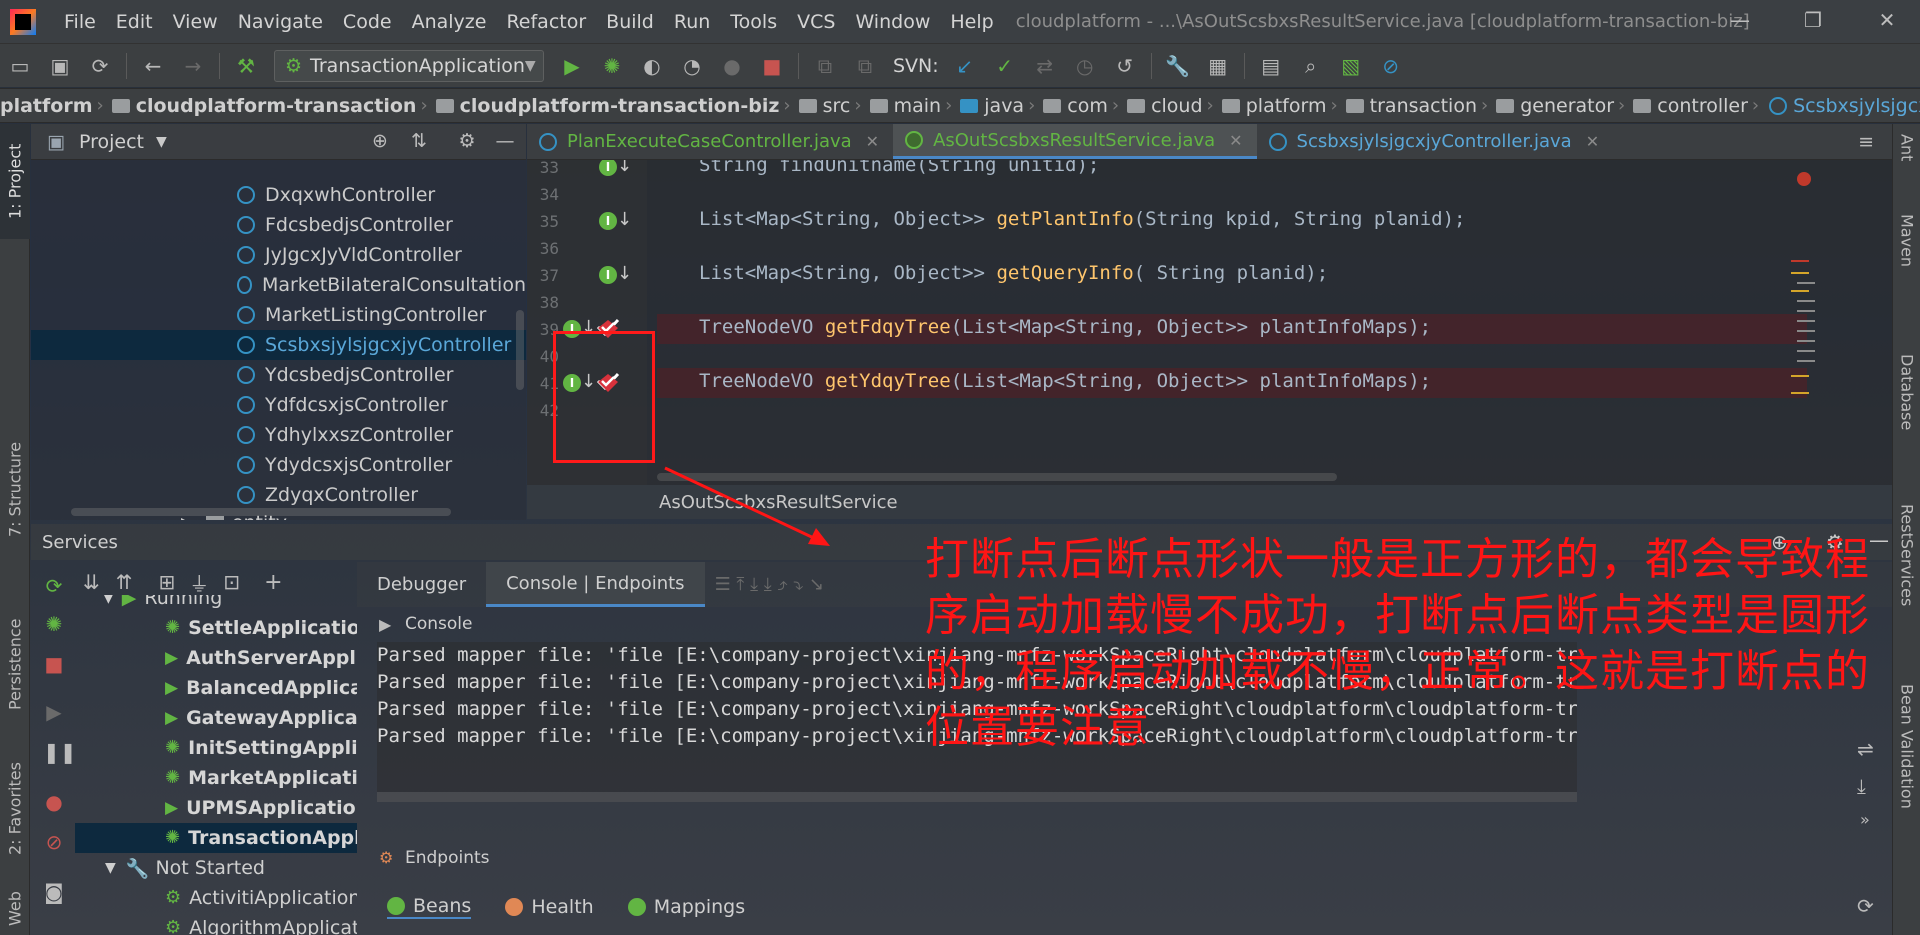  Describe the element at coordinates (753, 22) in the screenshot. I see `menu-item: Tools` at that location.